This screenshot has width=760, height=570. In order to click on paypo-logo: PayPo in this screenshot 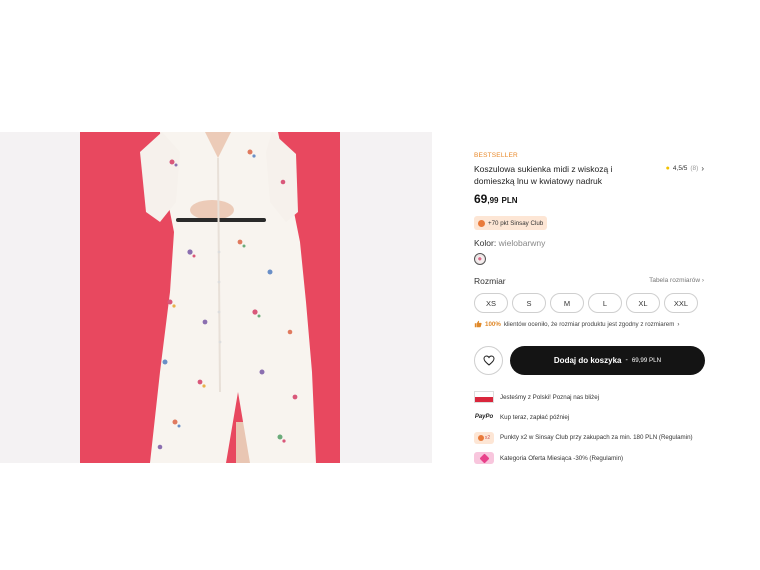, I will do `click(484, 417)`.